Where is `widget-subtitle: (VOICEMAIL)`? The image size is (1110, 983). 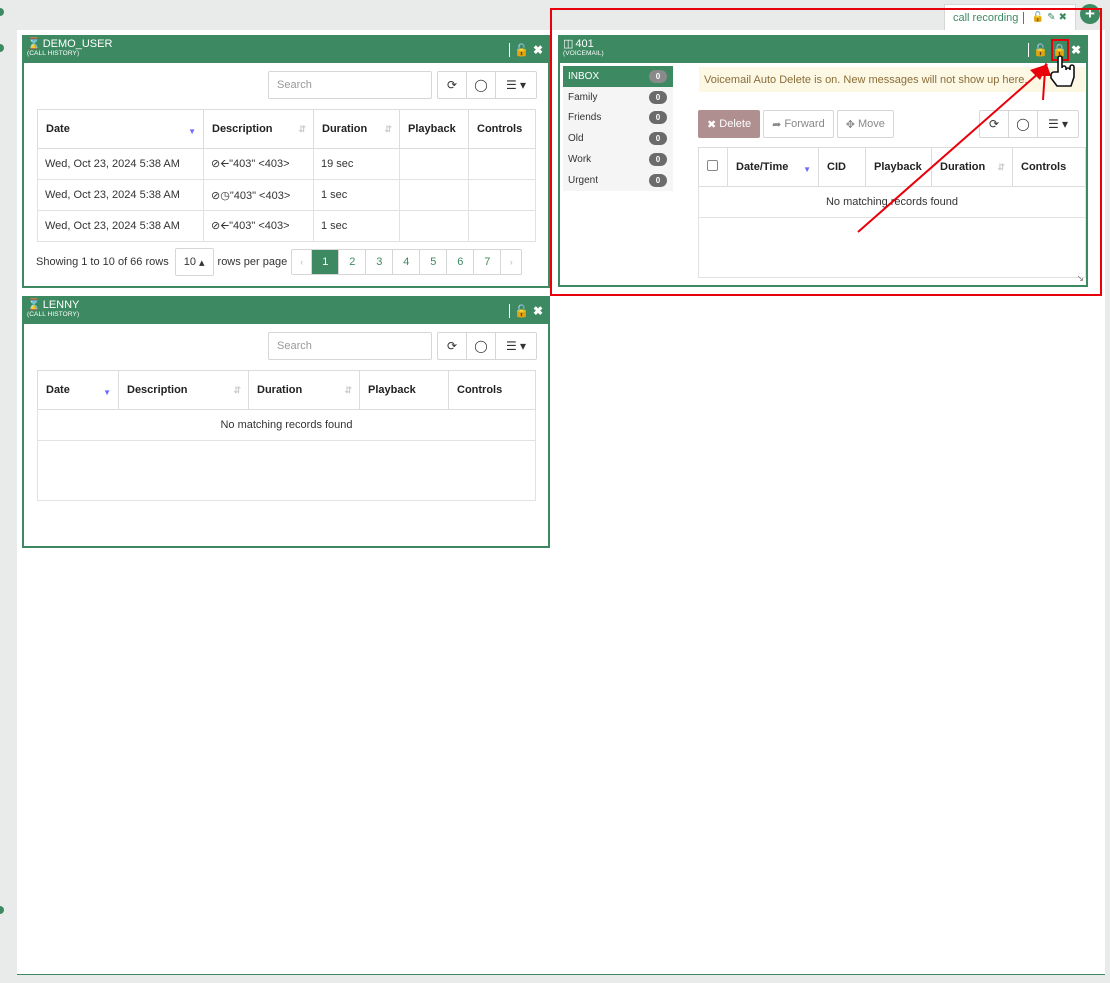
widget-subtitle: (VOICEMAIL) is located at coordinates (583, 53).